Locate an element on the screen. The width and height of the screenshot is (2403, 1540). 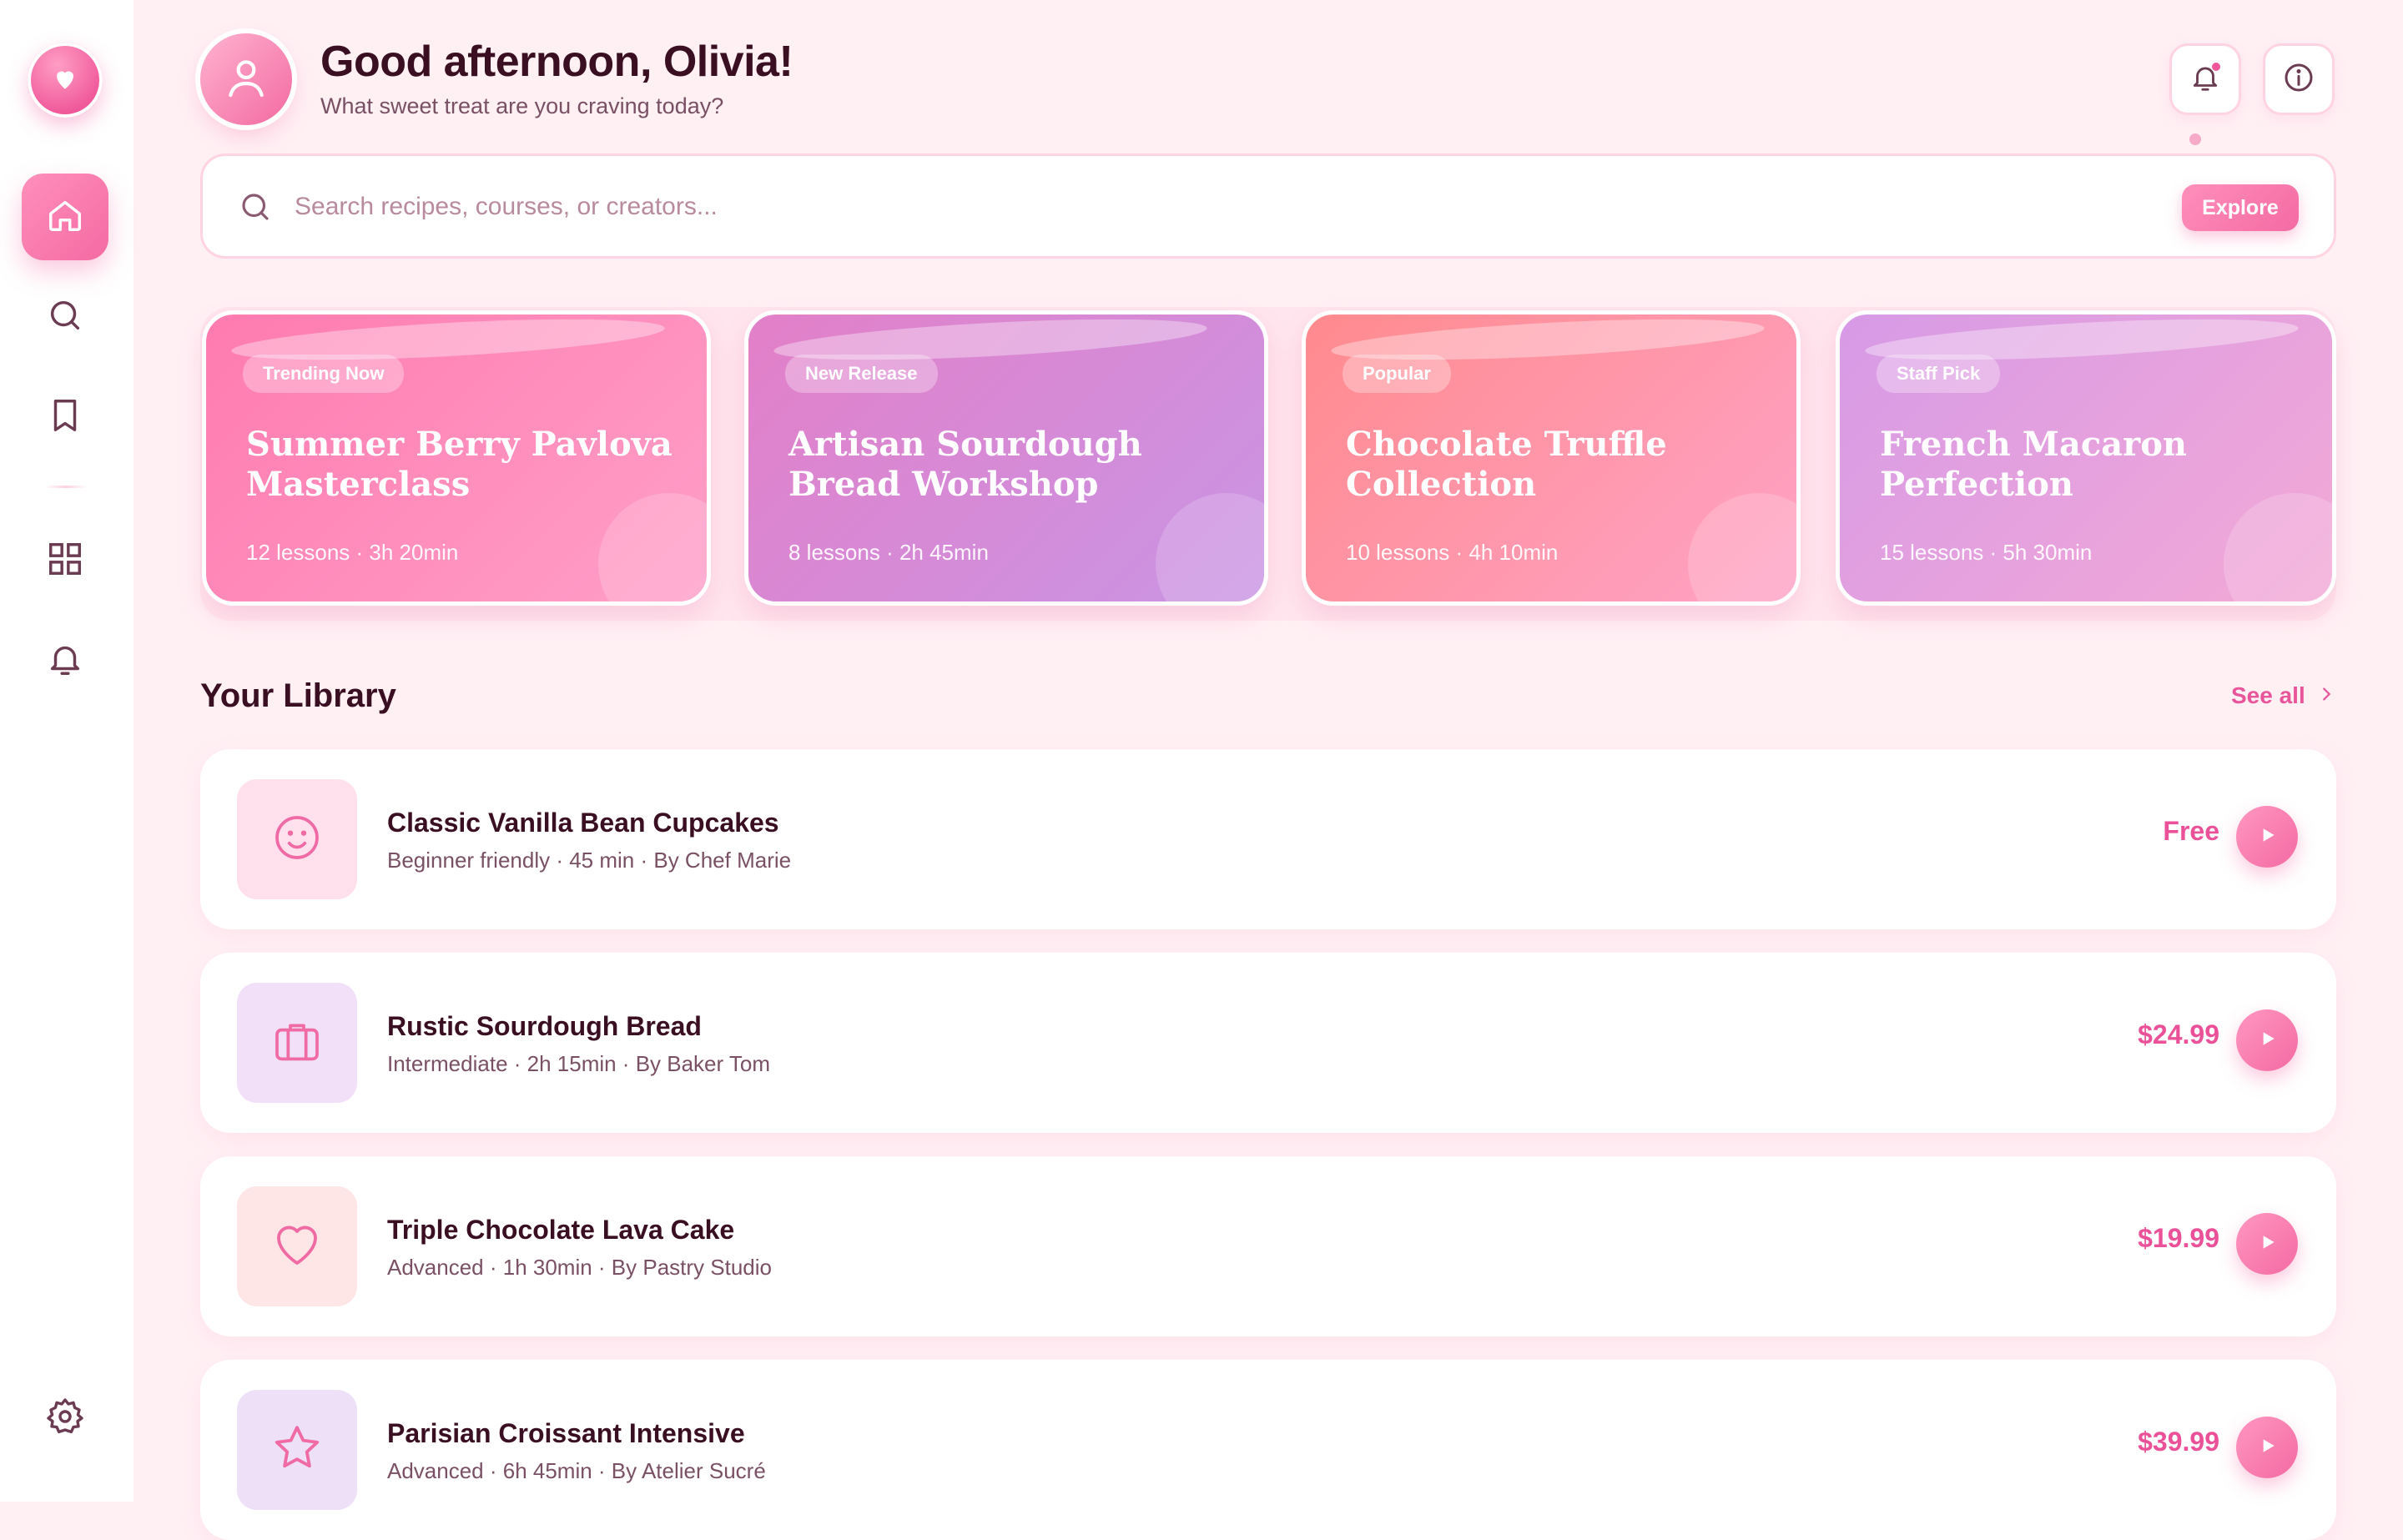
sidebar-item-notifications is located at coordinates (65, 660).